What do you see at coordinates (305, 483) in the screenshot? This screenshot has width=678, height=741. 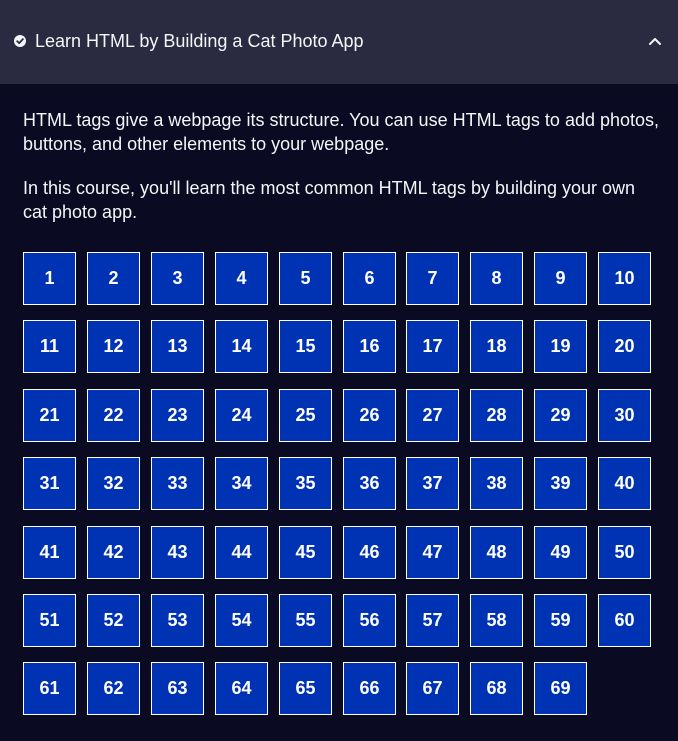 I see `step-button-35: 35` at bounding box center [305, 483].